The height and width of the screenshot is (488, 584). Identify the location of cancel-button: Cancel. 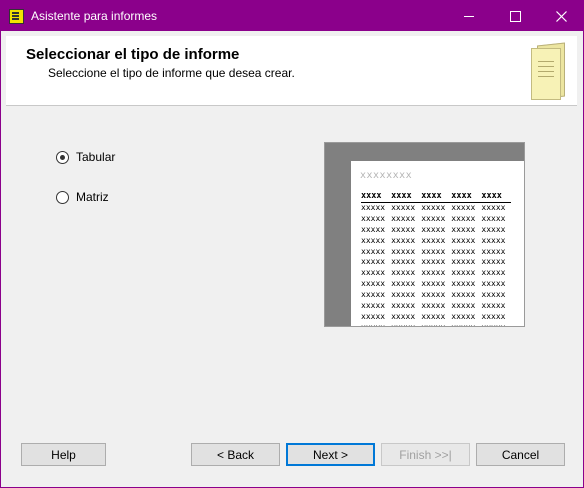
(520, 454).